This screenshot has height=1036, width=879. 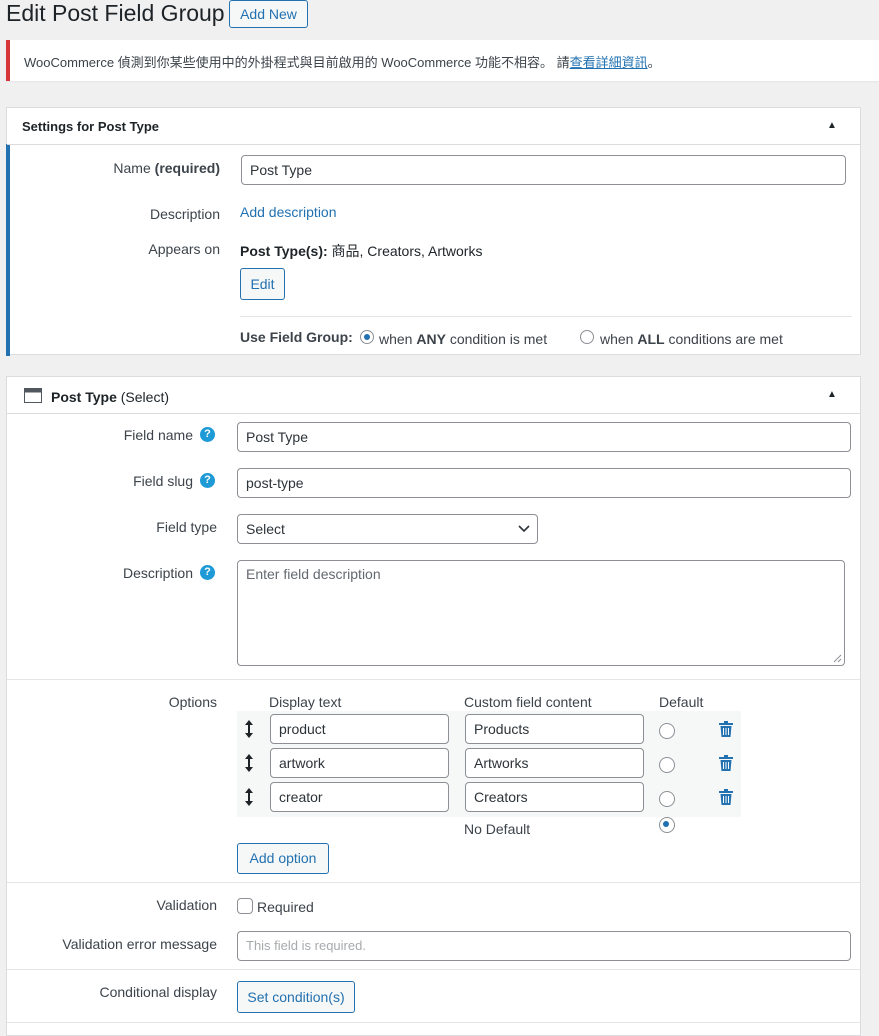 What do you see at coordinates (554, 729) in the screenshot?
I see `option-custom-input: Products` at bounding box center [554, 729].